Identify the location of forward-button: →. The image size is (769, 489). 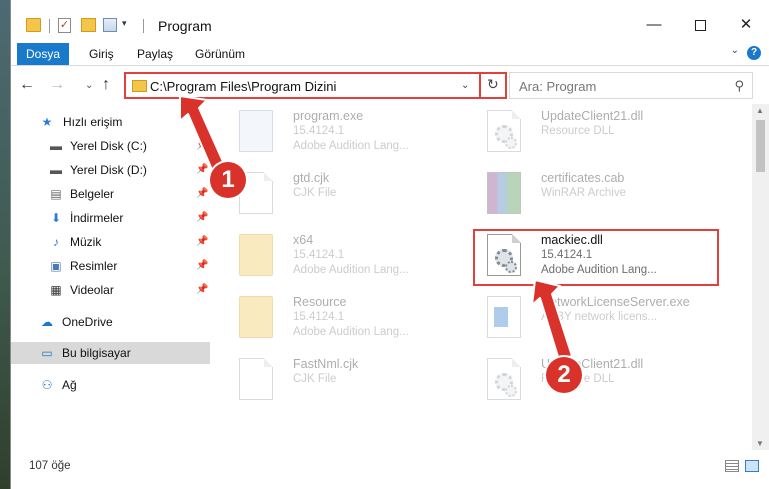
(57, 85).